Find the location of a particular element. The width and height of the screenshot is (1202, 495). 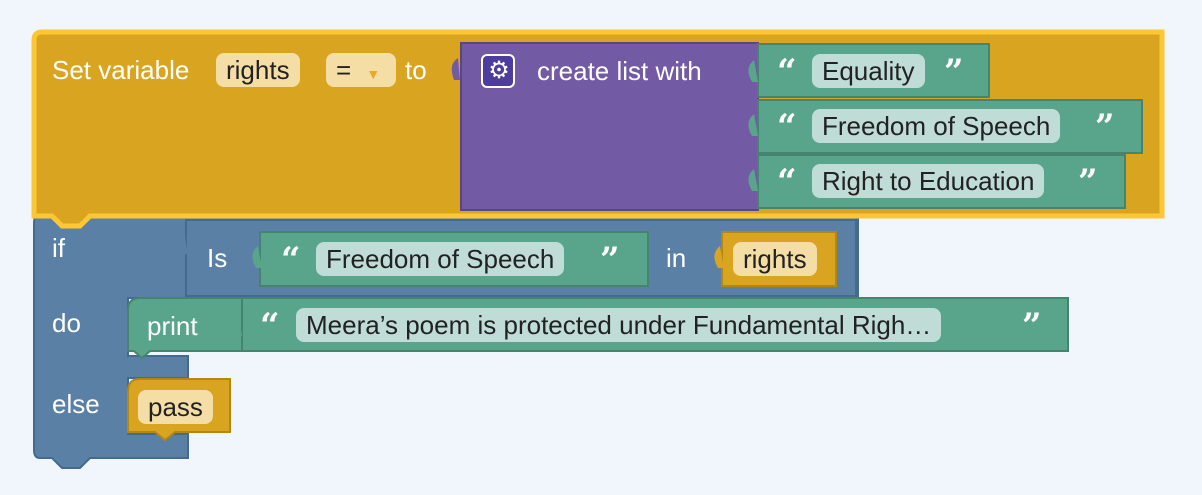

else-label: else is located at coordinates (76, 404).